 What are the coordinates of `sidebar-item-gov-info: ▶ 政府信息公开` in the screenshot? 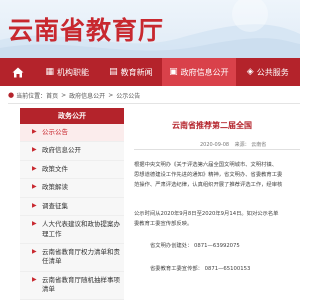 It's located at (72, 151).